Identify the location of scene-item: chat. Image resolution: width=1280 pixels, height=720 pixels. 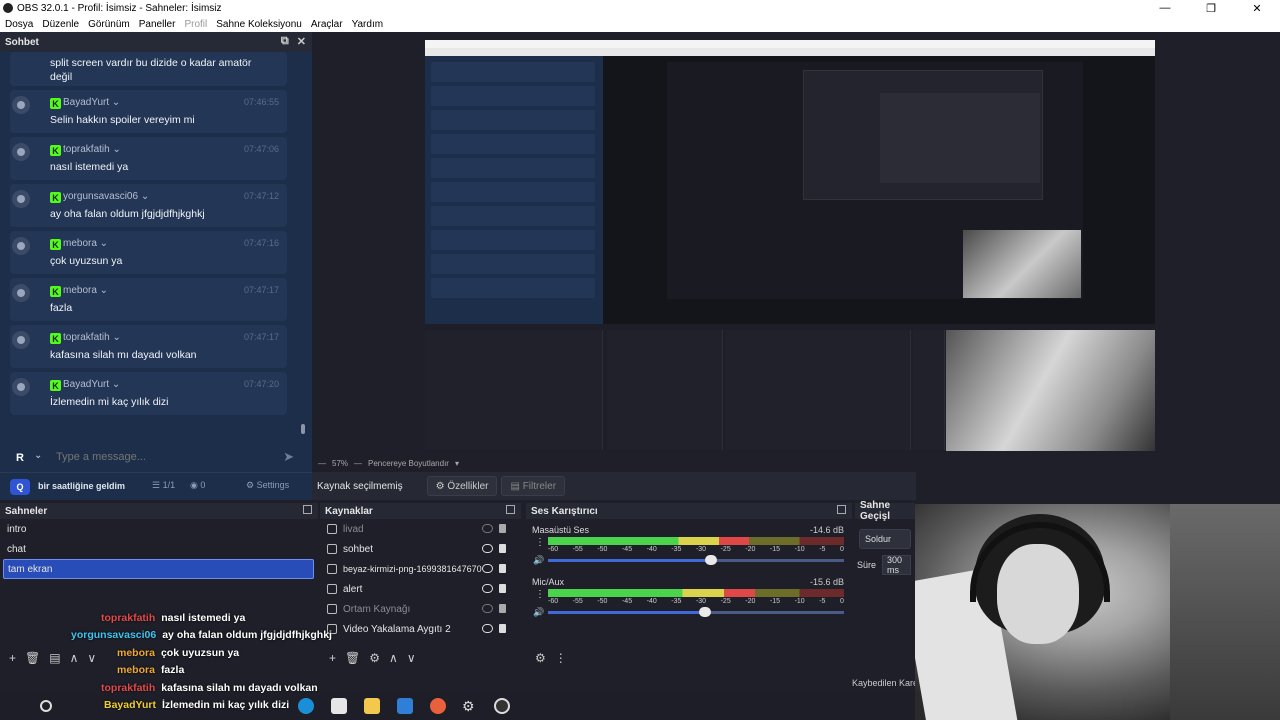
(159, 549).